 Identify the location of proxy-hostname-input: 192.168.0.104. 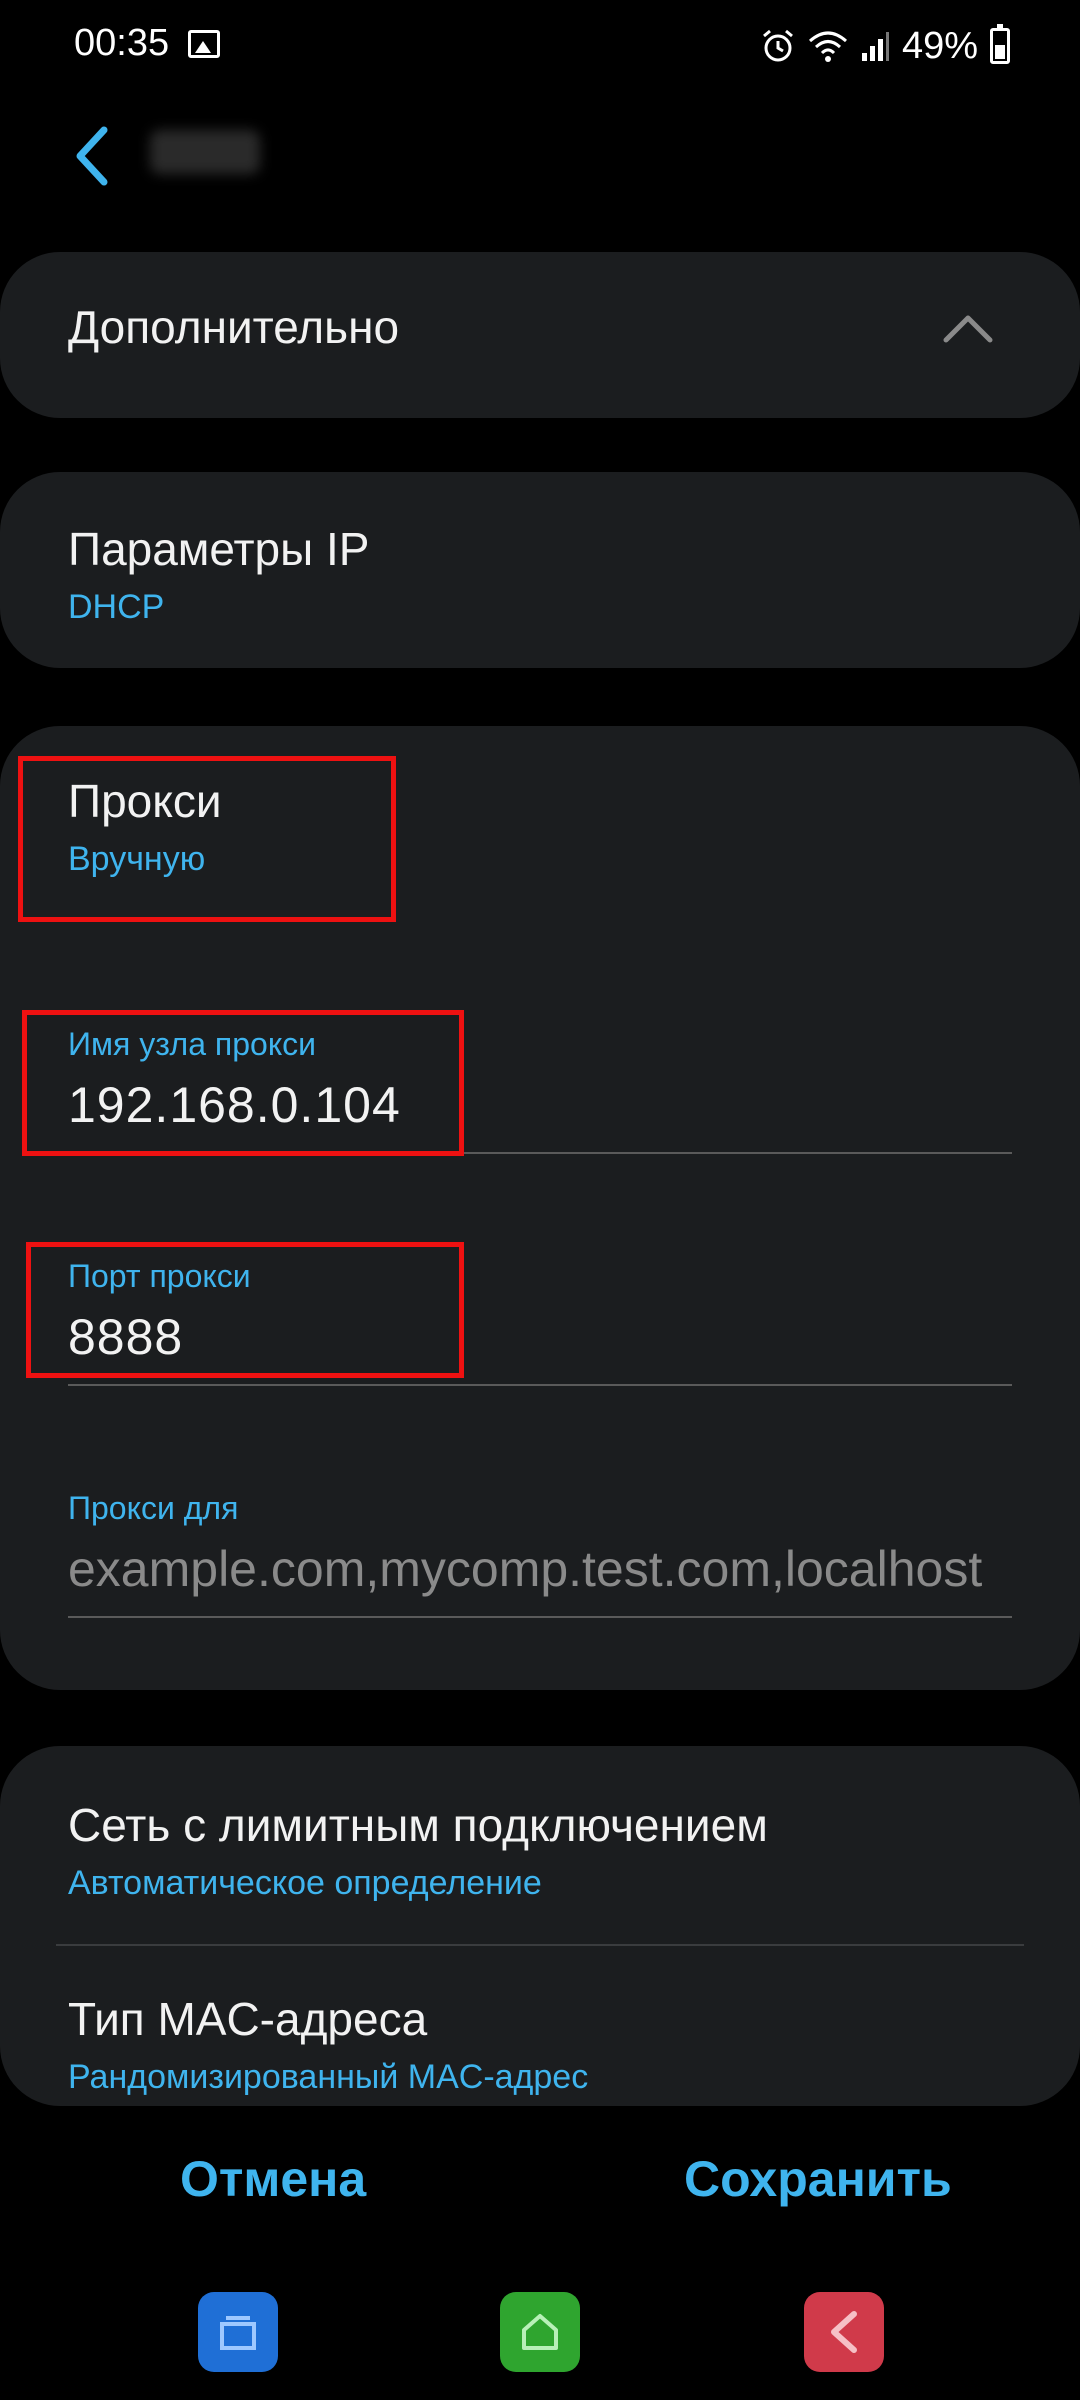
(234, 1105).